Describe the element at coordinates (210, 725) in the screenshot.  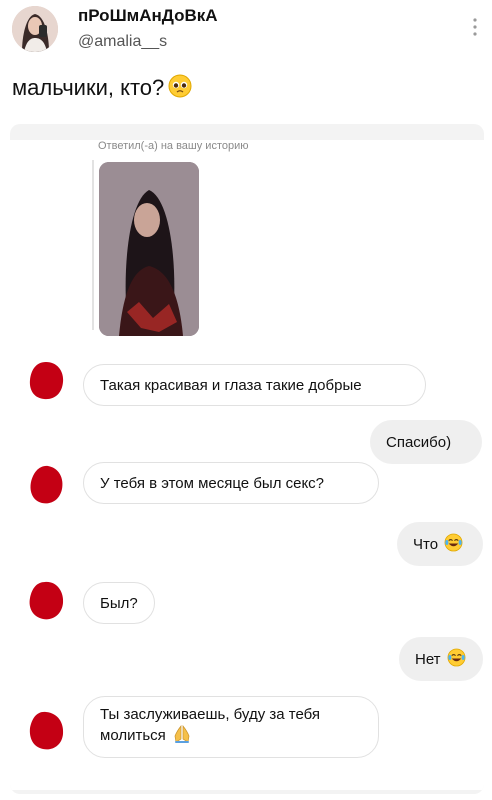
I see `message-text-content: Ты заслуживаешь, буду за тебя молиться` at that location.